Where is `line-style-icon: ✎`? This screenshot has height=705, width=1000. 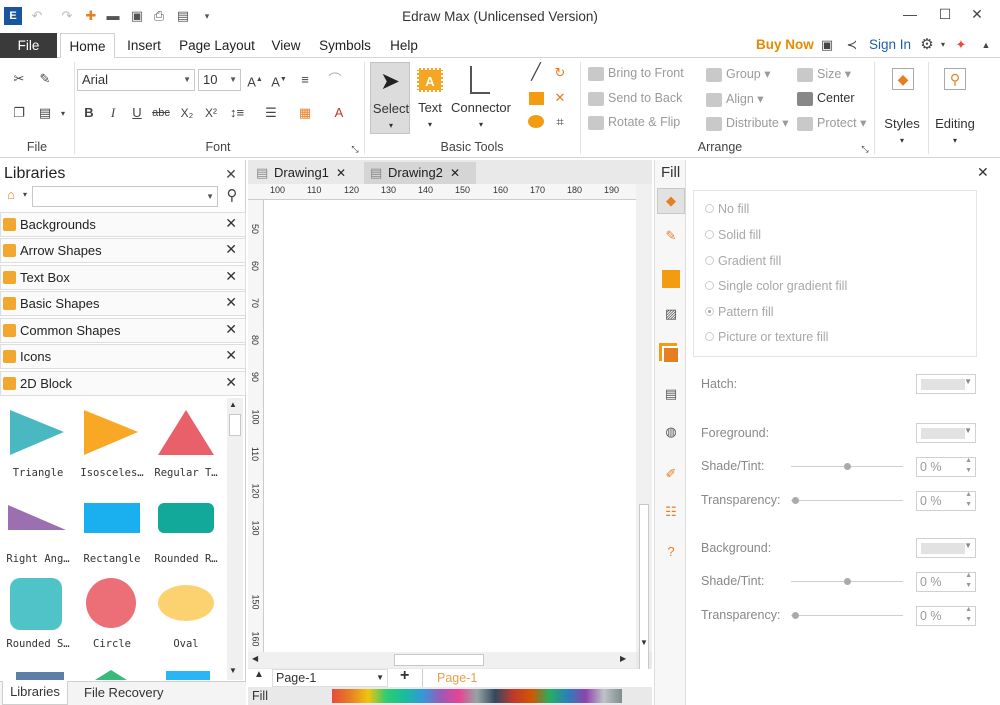
line-style-icon: ✎ is located at coordinates (671, 239).